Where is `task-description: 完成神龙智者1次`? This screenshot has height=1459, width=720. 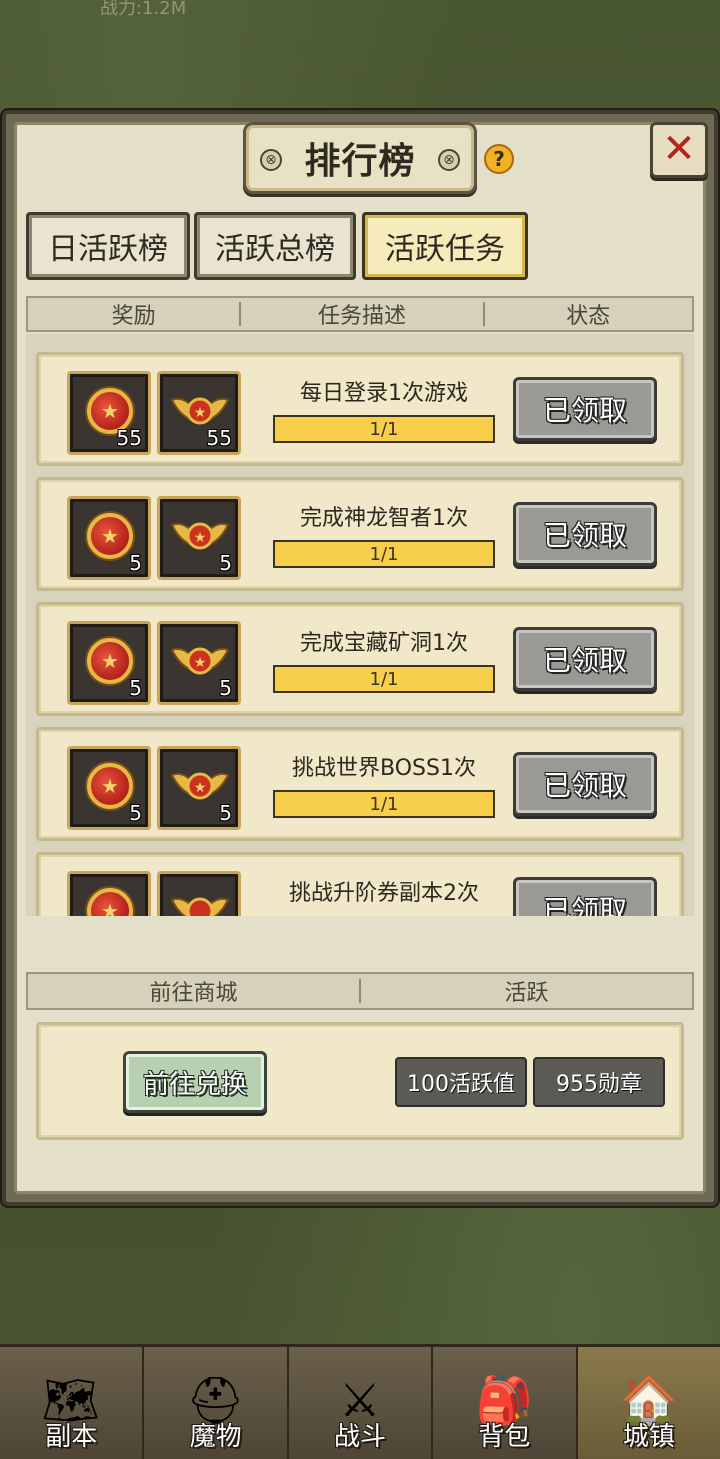 task-description: 完成神龙智者1次 is located at coordinates (384, 518).